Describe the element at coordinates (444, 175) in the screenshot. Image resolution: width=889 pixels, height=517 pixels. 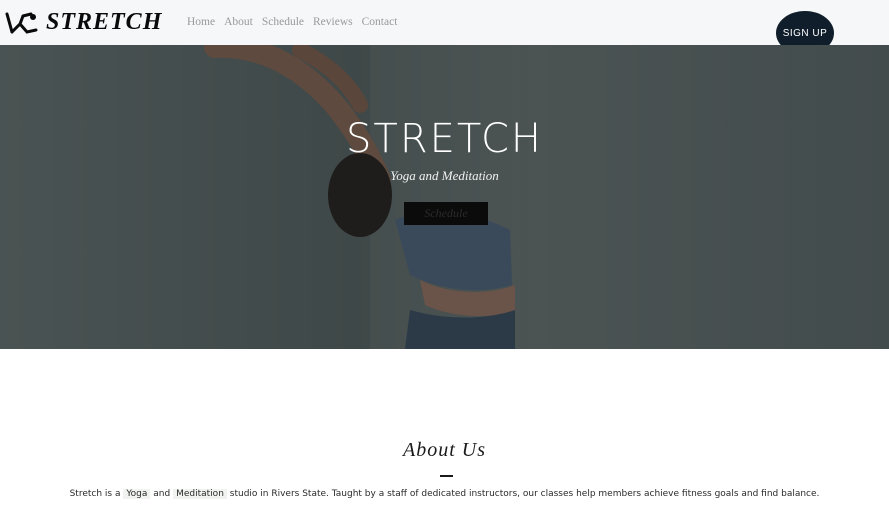
I see `hero-subtitle: Yoga and Meditation` at that location.